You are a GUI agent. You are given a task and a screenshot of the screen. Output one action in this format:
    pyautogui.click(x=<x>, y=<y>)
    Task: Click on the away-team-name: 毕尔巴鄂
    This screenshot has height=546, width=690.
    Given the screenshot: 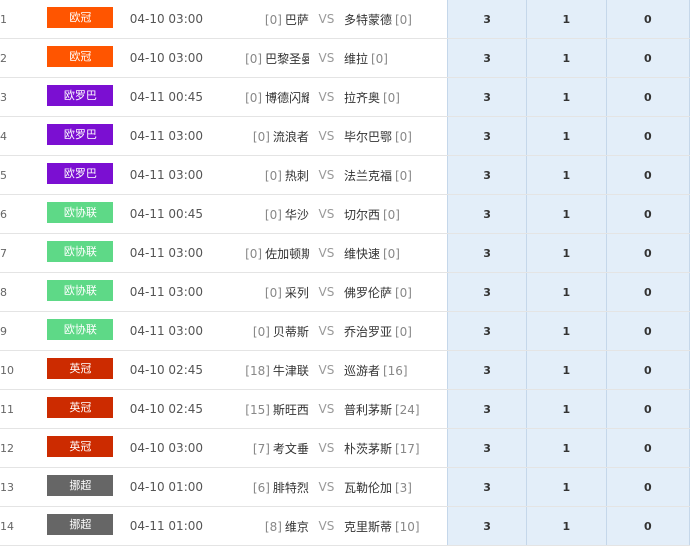 What is the action you would take?
    pyautogui.click(x=368, y=137)
    